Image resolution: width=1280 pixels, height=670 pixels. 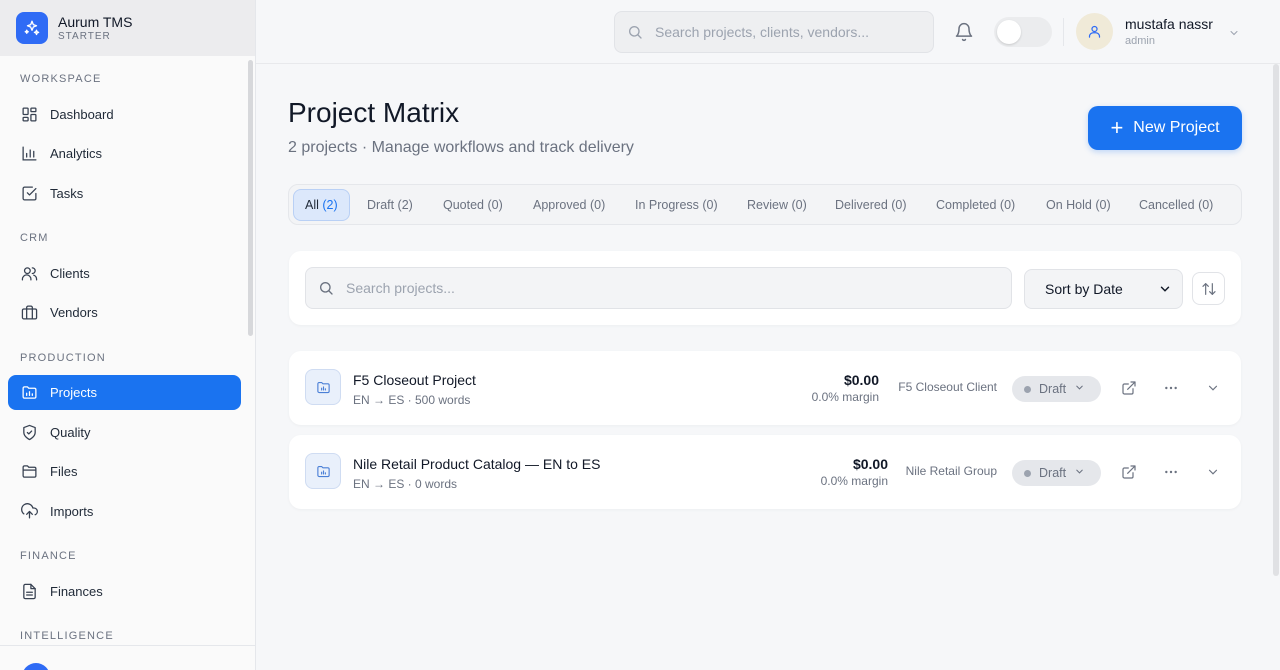 What do you see at coordinates (947, 387) in the screenshot?
I see `project-client: F5 Closeout Client` at bounding box center [947, 387].